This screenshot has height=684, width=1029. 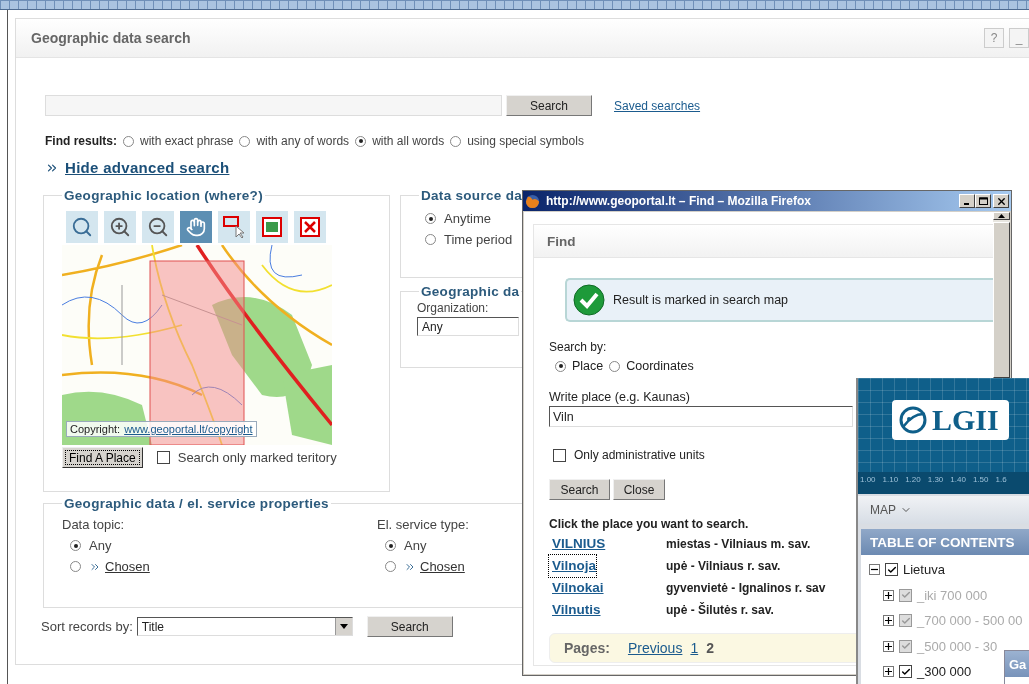 What do you see at coordinates (639, 489) in the screenshot?
I see `dialog-button: Close` at bounding box center [639, 489].